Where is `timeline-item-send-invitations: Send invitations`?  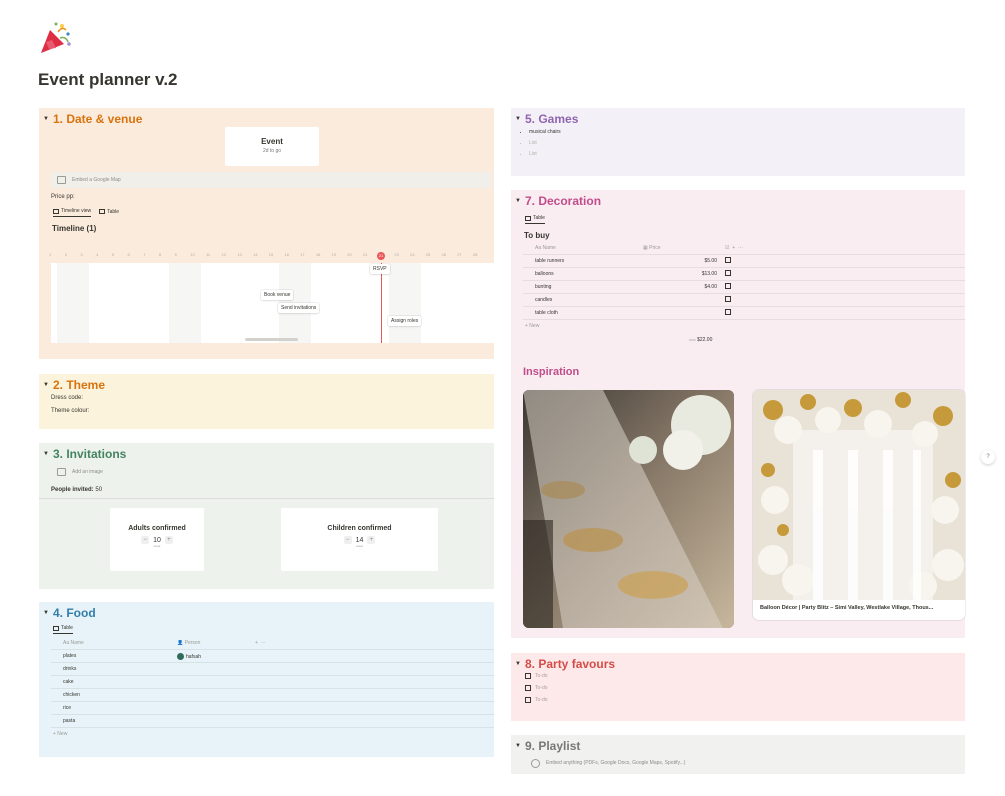
timeline-item-send-invitations: Send invitations is located at coordinates (299, 308).